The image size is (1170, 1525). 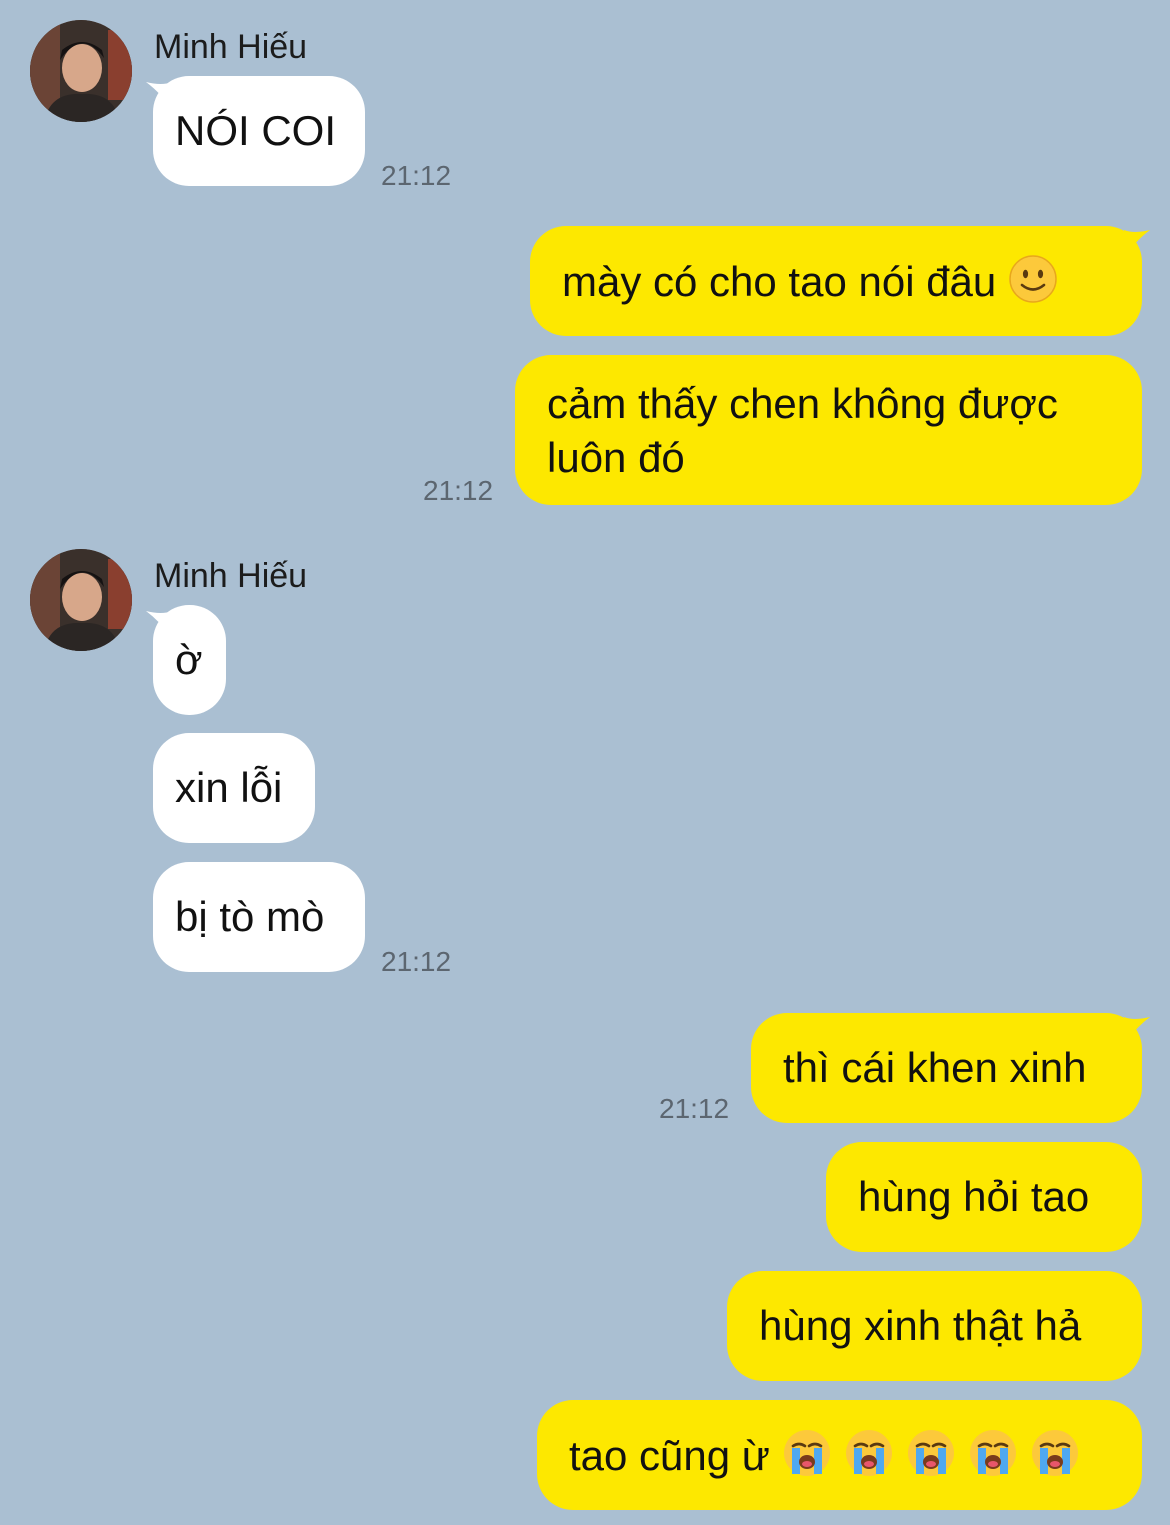 What do you see at coordinates (1033, 279) in the screenshot?
I see `slightly-smiling-face-icon` at bounding box center [1033, 279].